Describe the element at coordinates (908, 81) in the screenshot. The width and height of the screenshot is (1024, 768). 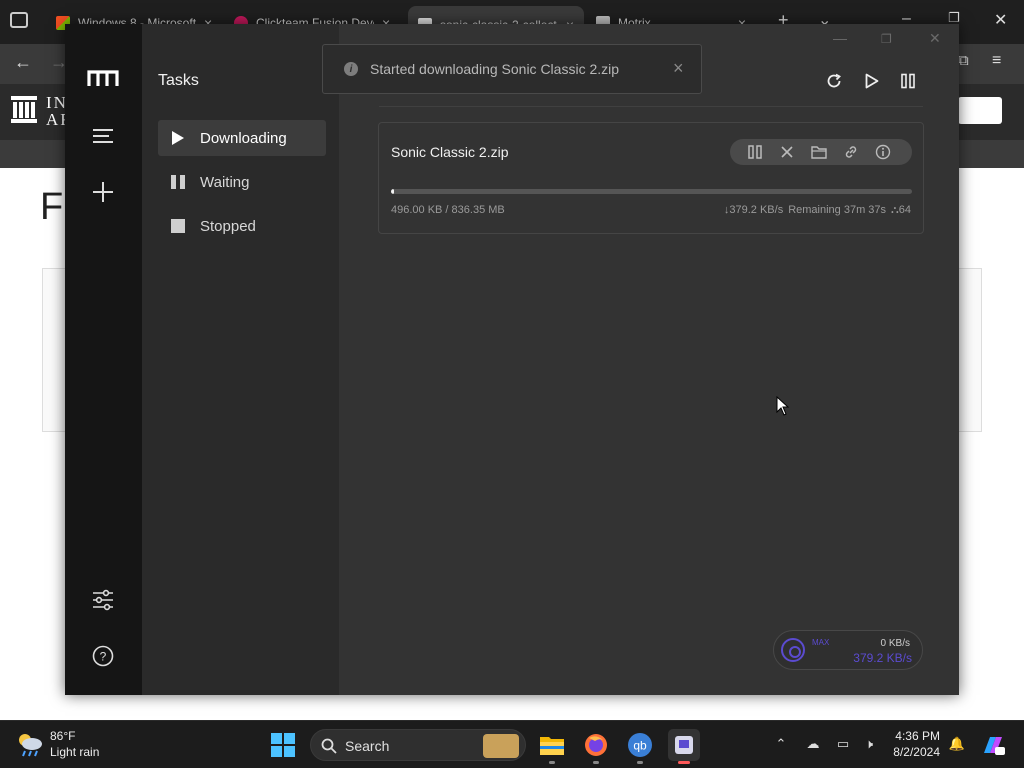
I see `pause-all-icon` at that location.